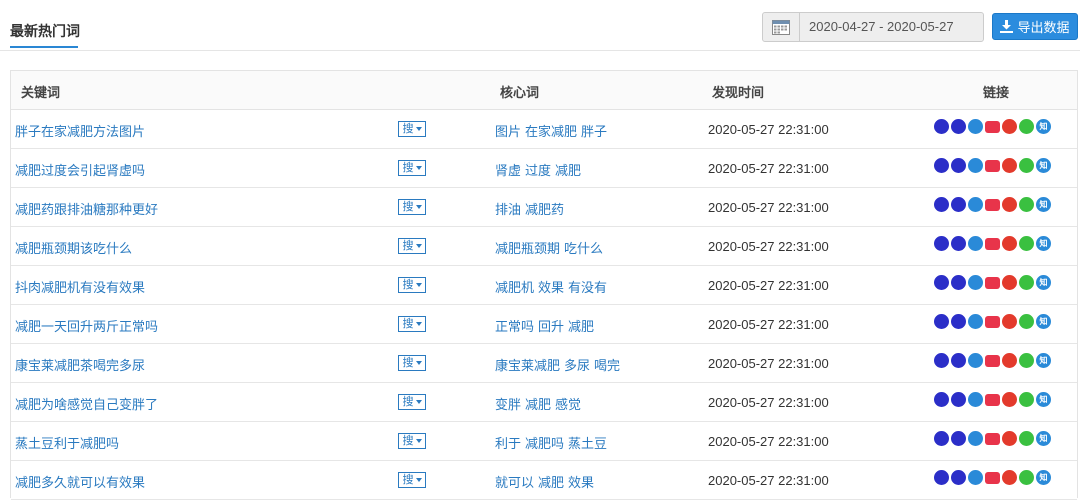  What do you see at coordinates (508, 132) in the screenshot?
I see `core-word-link: 图片` at bounding box center [508, 132].